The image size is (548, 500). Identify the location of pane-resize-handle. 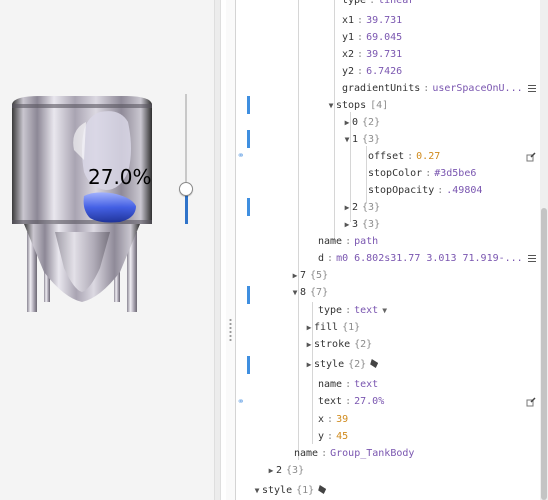
(231, 250).